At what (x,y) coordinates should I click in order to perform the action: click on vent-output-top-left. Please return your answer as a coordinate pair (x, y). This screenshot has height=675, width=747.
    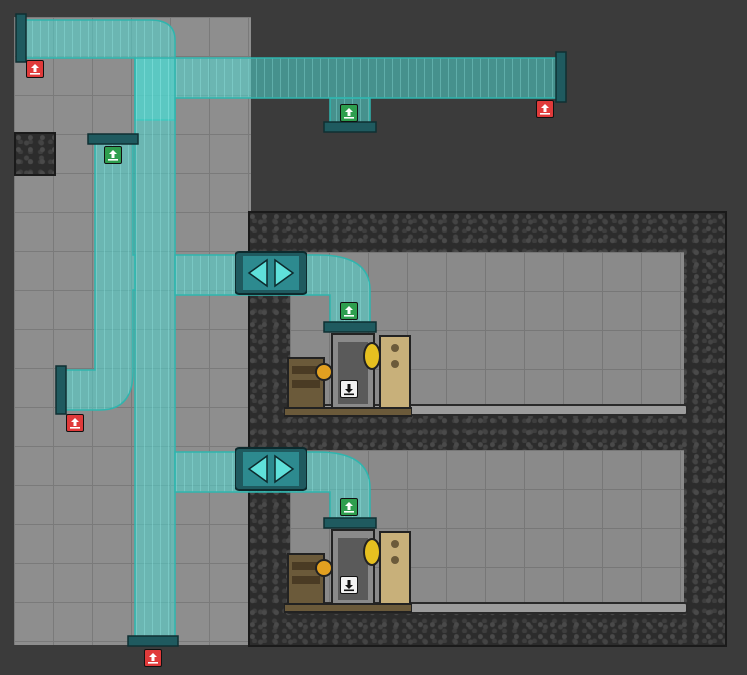
    Looking at the image, I should click on (35, 69).